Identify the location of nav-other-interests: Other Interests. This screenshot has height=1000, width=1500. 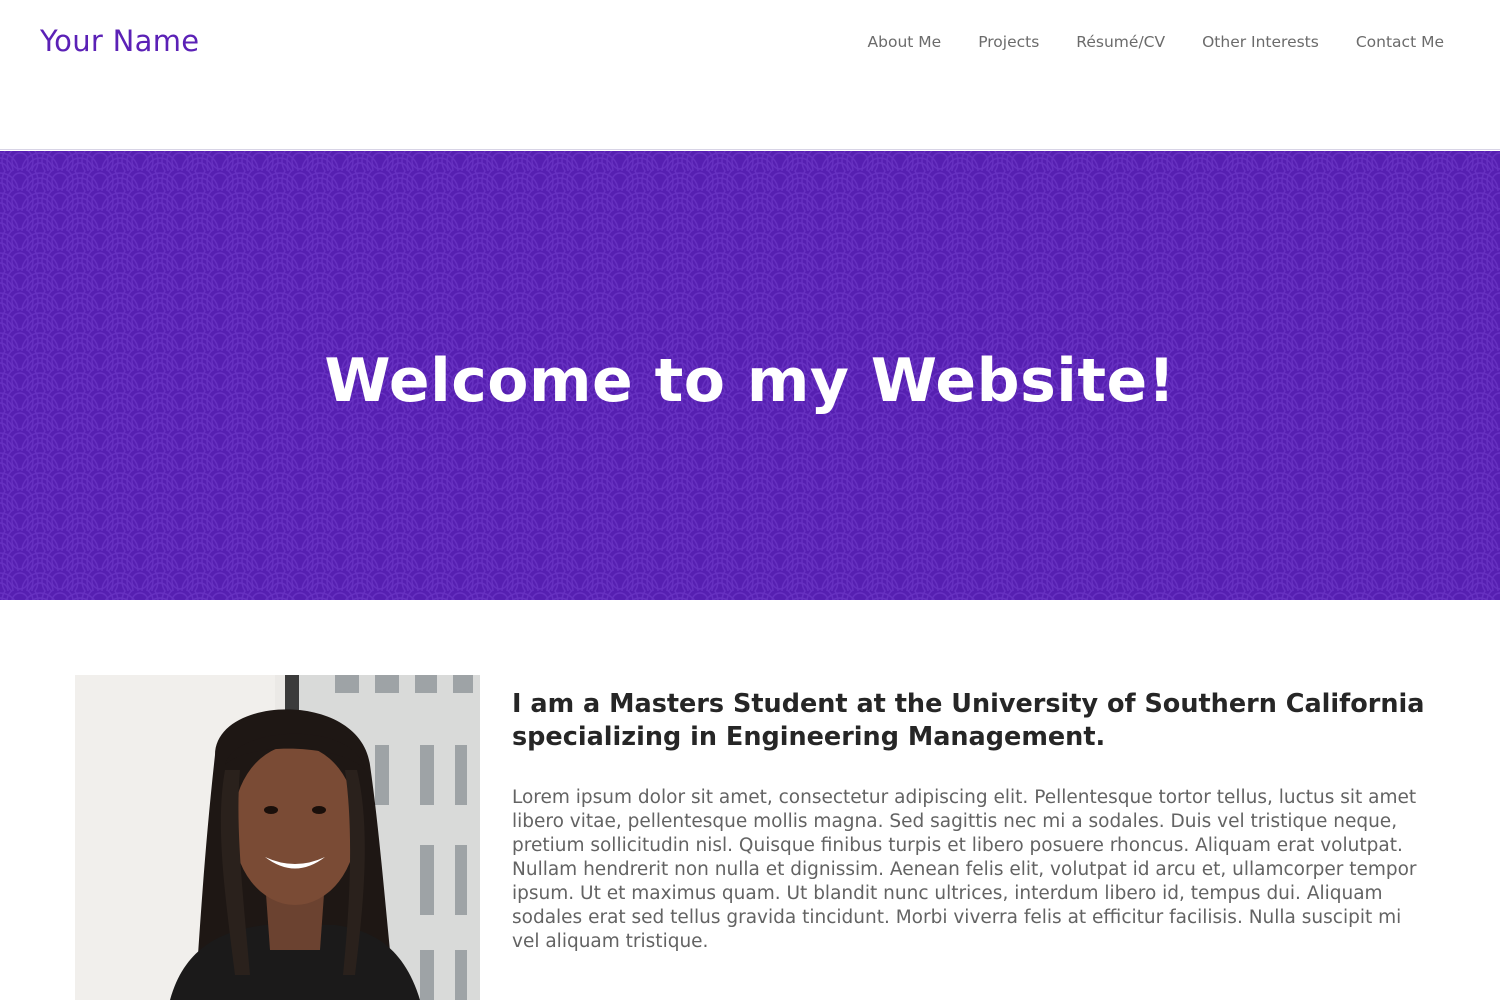
(1260, 42).